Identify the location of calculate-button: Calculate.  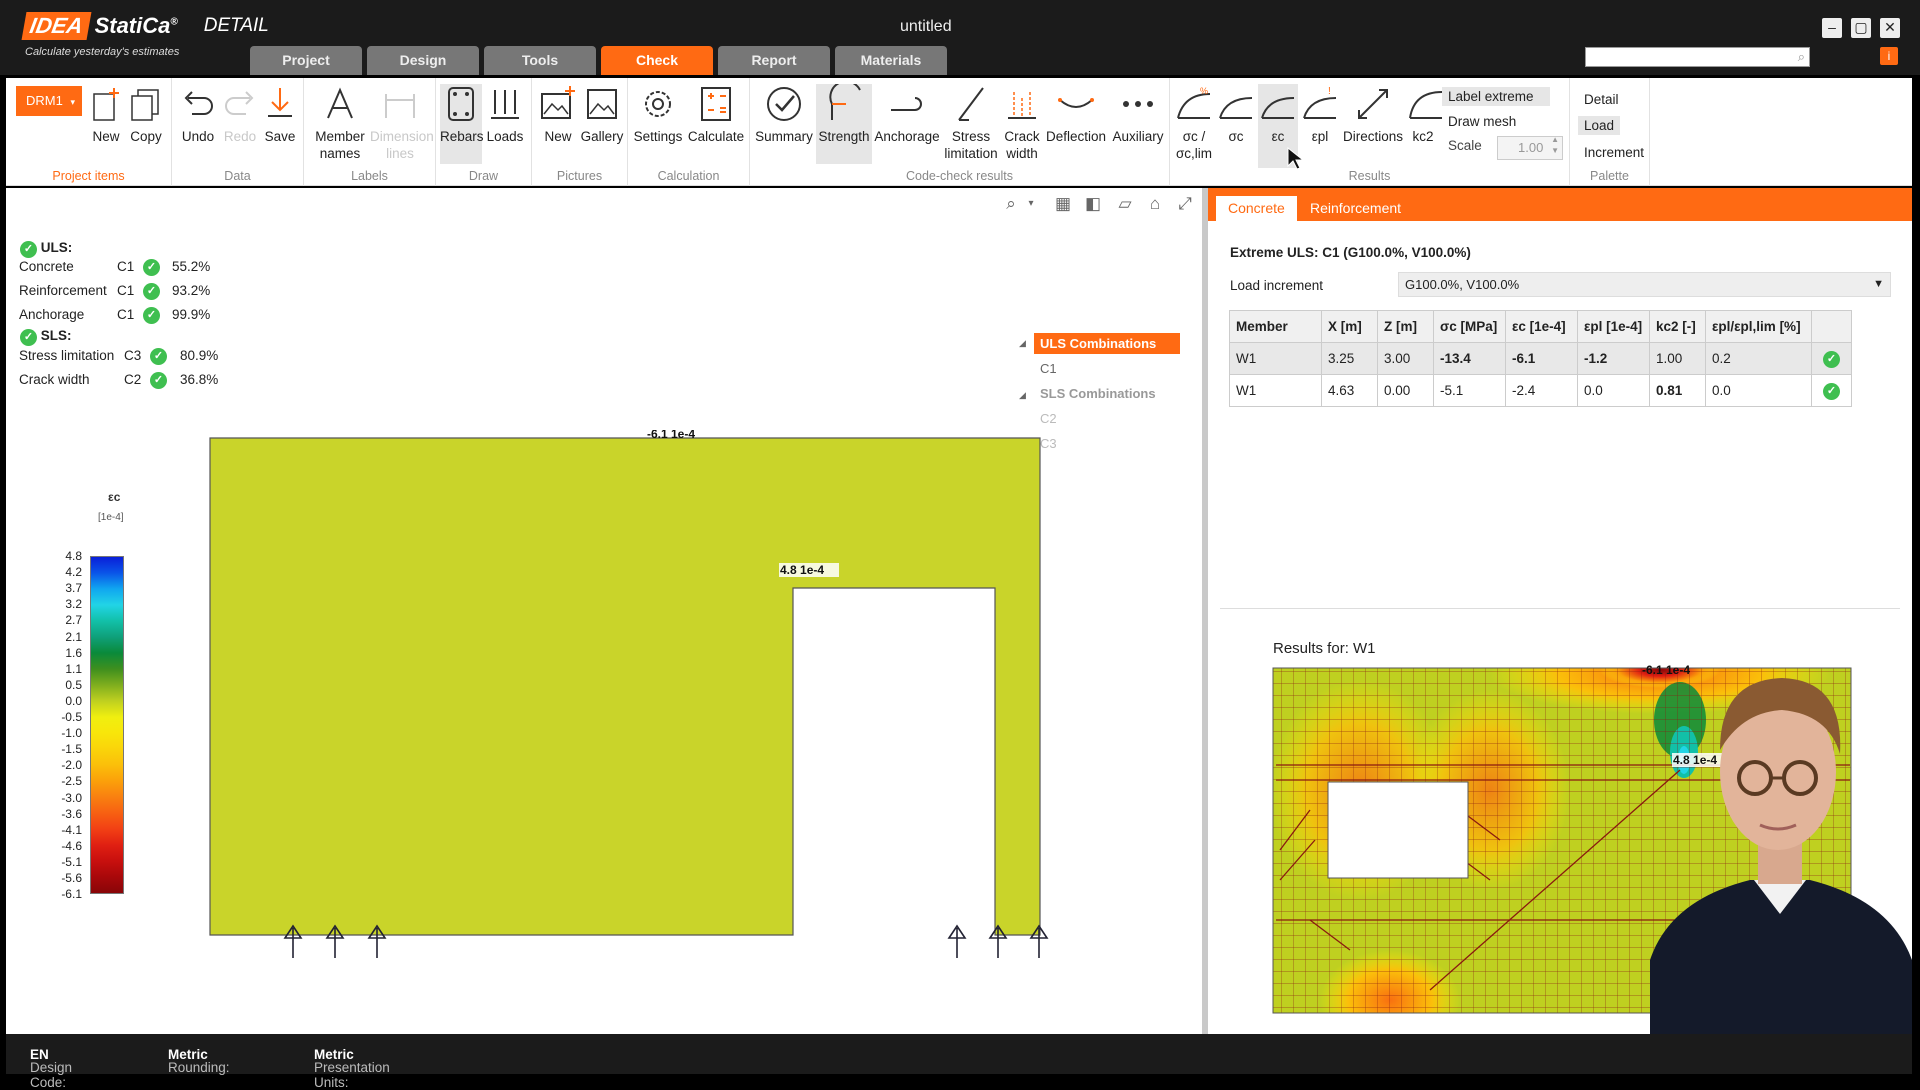
(716, 114).